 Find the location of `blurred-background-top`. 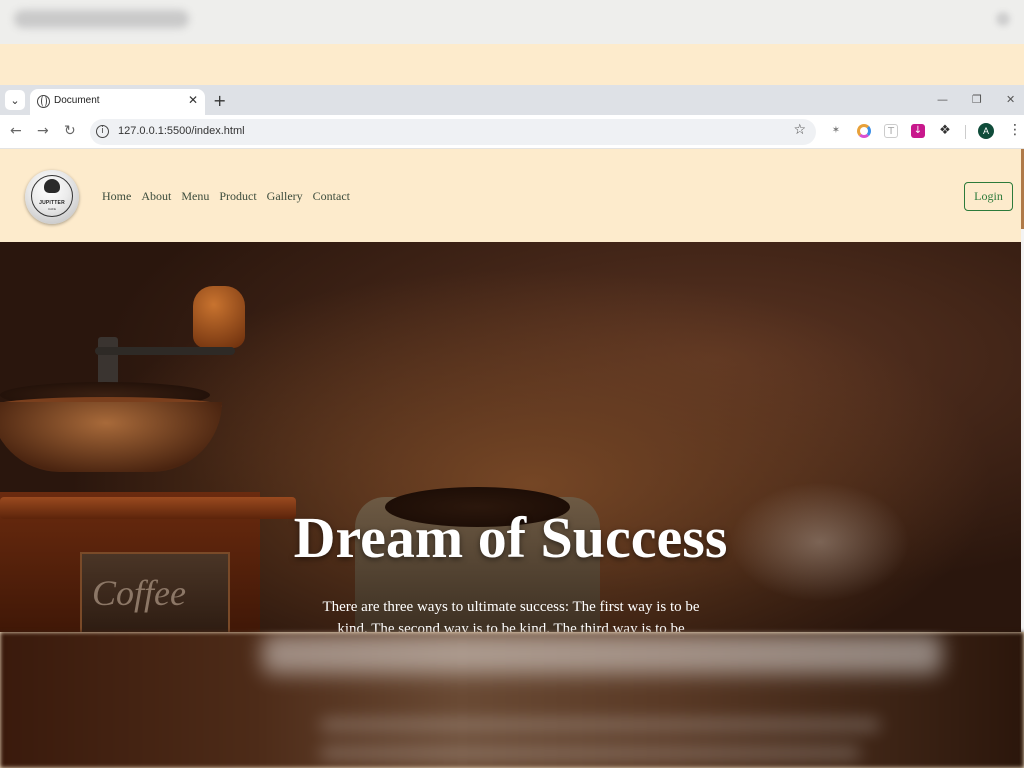

blurred-background-top is located at coordinates (512, 22).